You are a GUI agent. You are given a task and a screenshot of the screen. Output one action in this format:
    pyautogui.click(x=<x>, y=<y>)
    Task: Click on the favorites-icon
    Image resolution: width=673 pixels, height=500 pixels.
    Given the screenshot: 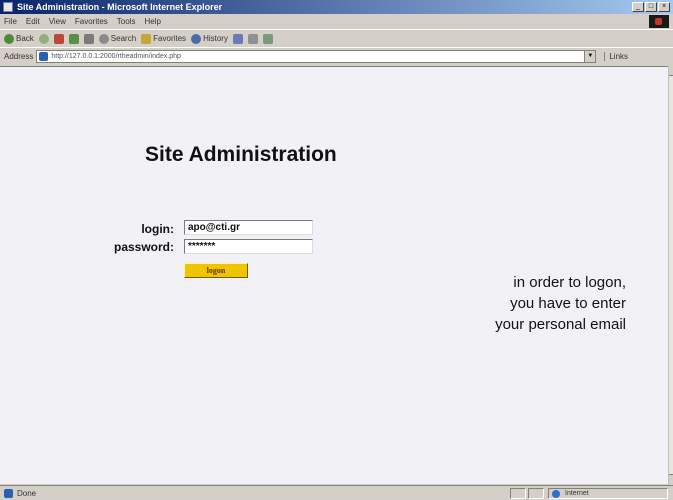 What is the action you would take?
    pyautogui.click(x=146, y=38)
    